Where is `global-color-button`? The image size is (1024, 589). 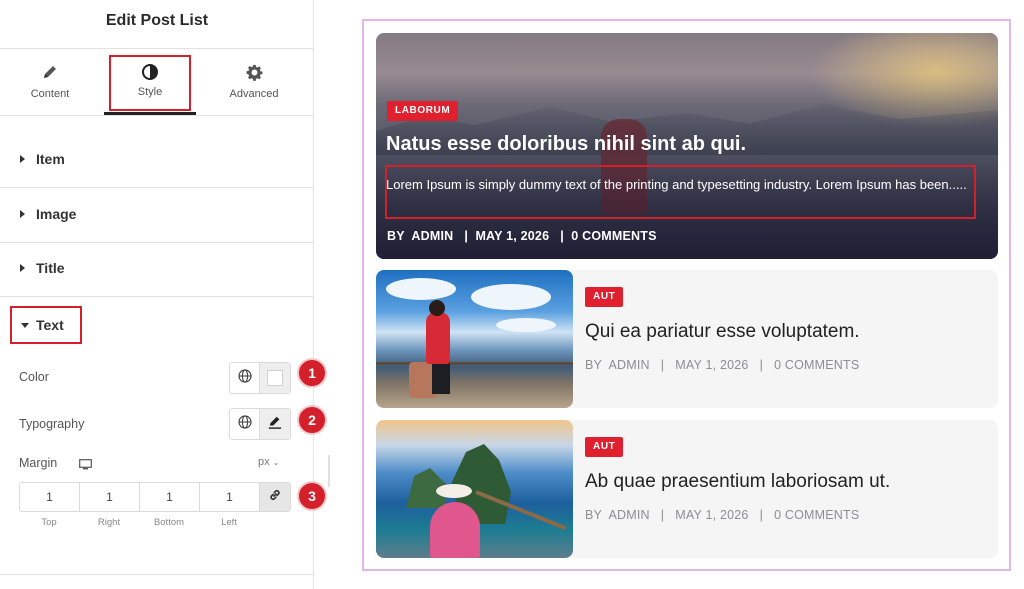 global-color-button is located at coordinates (245, 378).